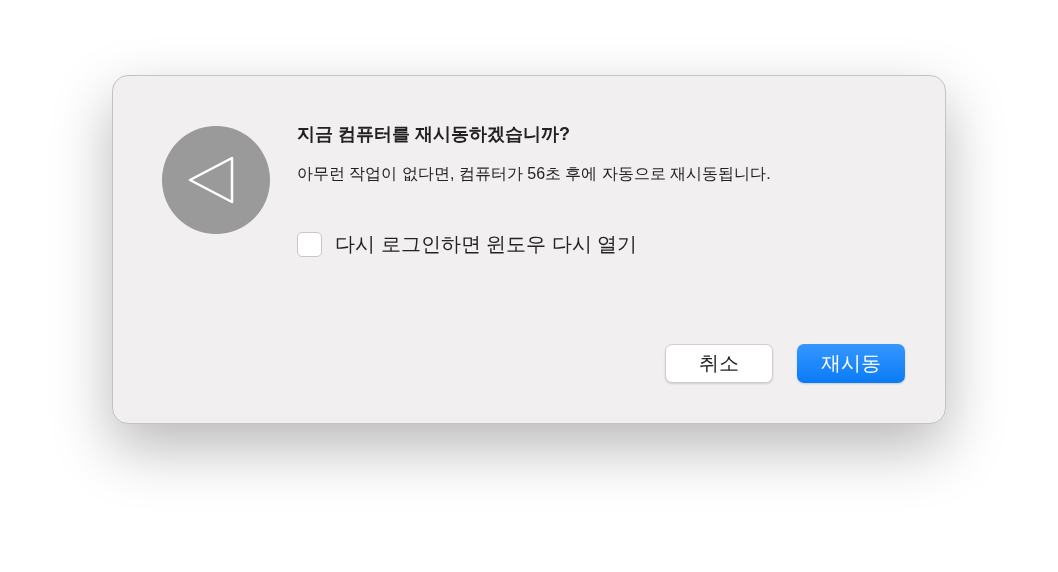 This screenshot has height=572, width=1058. I want to click on dialog-title: 지금 컴퓨터를 재시동하겠습니까?, so click(434, 134).